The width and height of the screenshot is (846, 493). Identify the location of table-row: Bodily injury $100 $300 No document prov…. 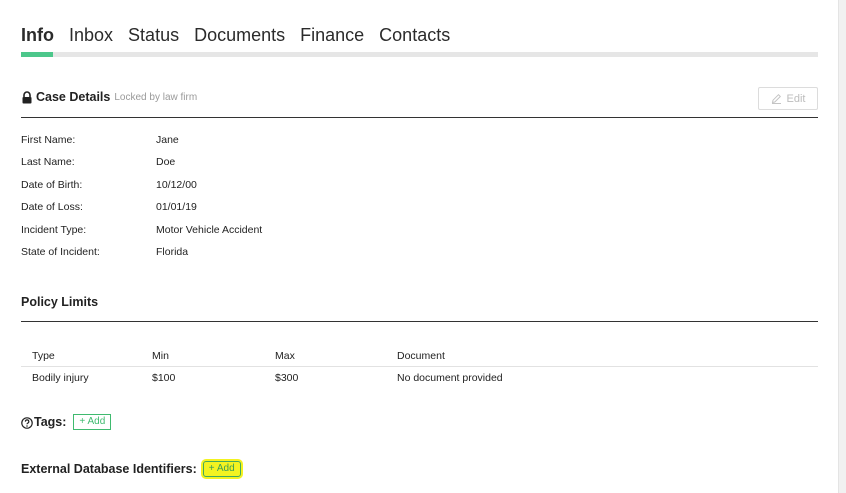
(419, 378).